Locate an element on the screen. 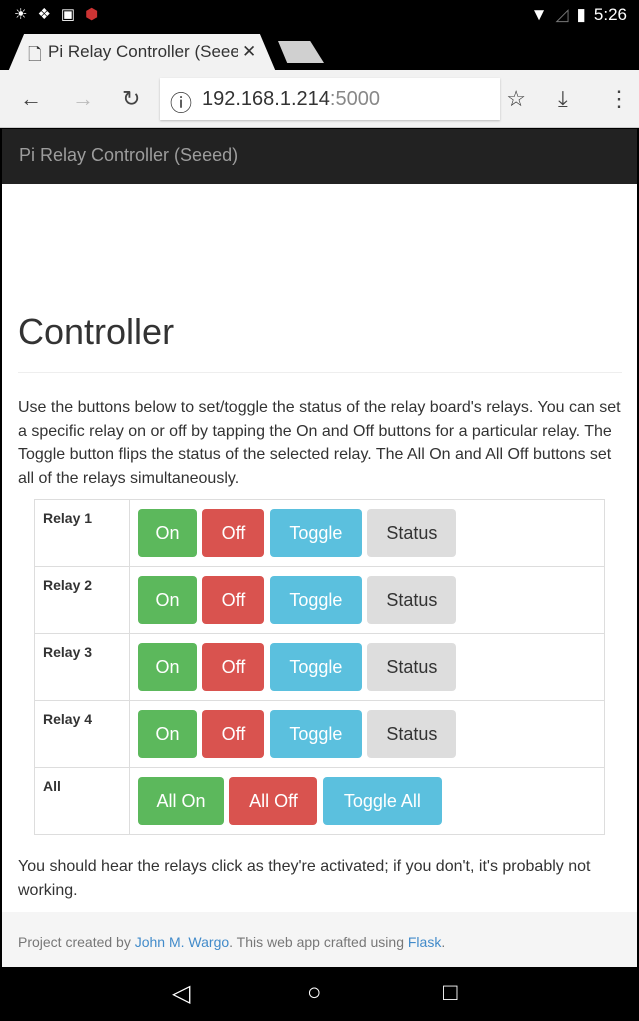 The width and height of the screenshot is (639, 1021). new-tab-button is located at coordinates (301, 52).